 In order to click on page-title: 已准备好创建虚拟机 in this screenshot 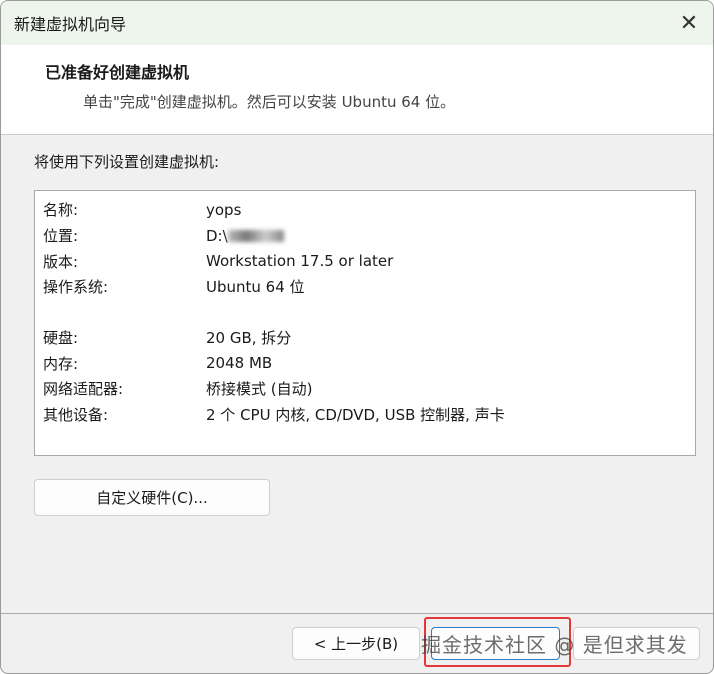, I will do `click(117, 72)`.